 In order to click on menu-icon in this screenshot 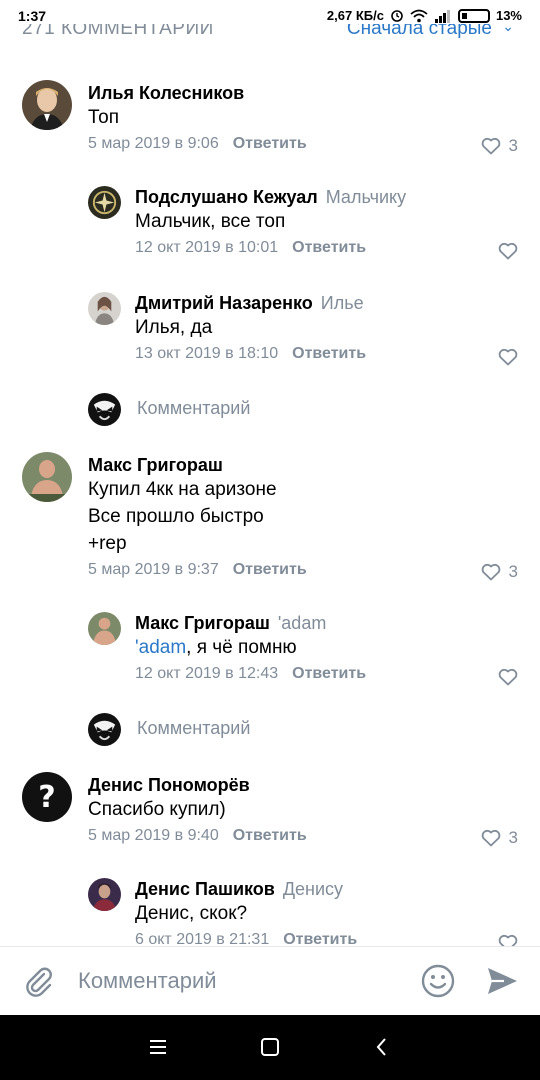, I will do `click(158, 1047)`.